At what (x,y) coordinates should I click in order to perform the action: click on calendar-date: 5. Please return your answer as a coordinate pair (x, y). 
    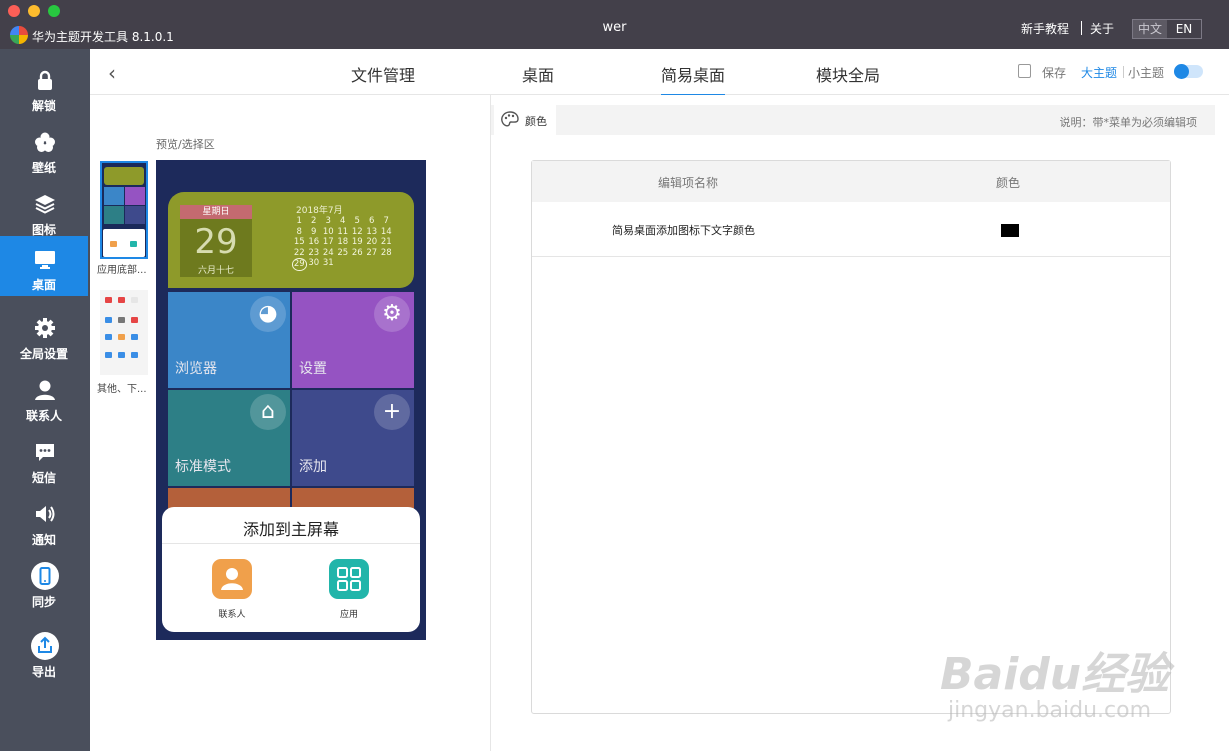
    Looking at the image, I should click on (357, 221).